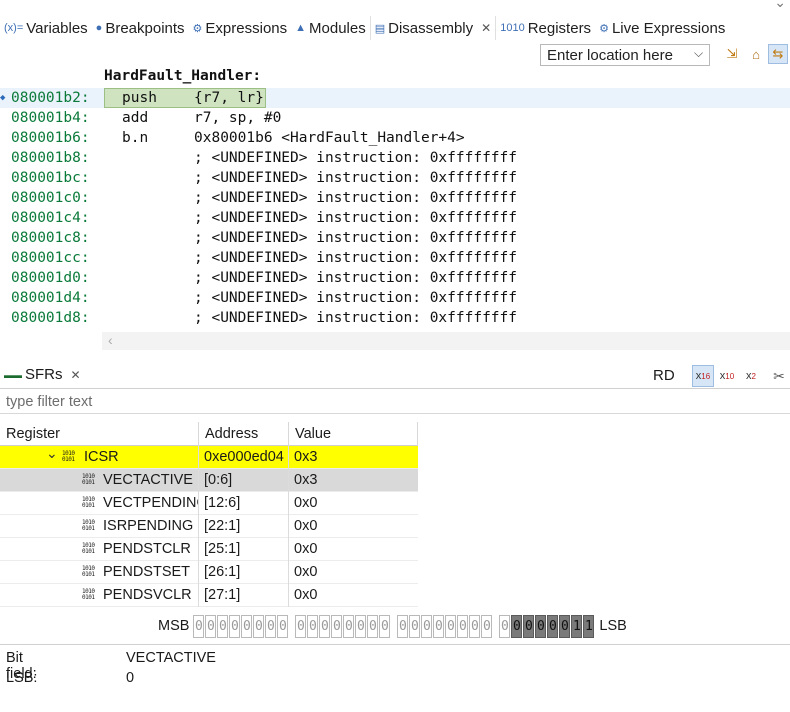 Image resolution: width=790 pixels, height=712 pixels. I want to click on sfr-row: 1010 0101 PENDSVCLR [27:1] 0x0, so click(209, 595).